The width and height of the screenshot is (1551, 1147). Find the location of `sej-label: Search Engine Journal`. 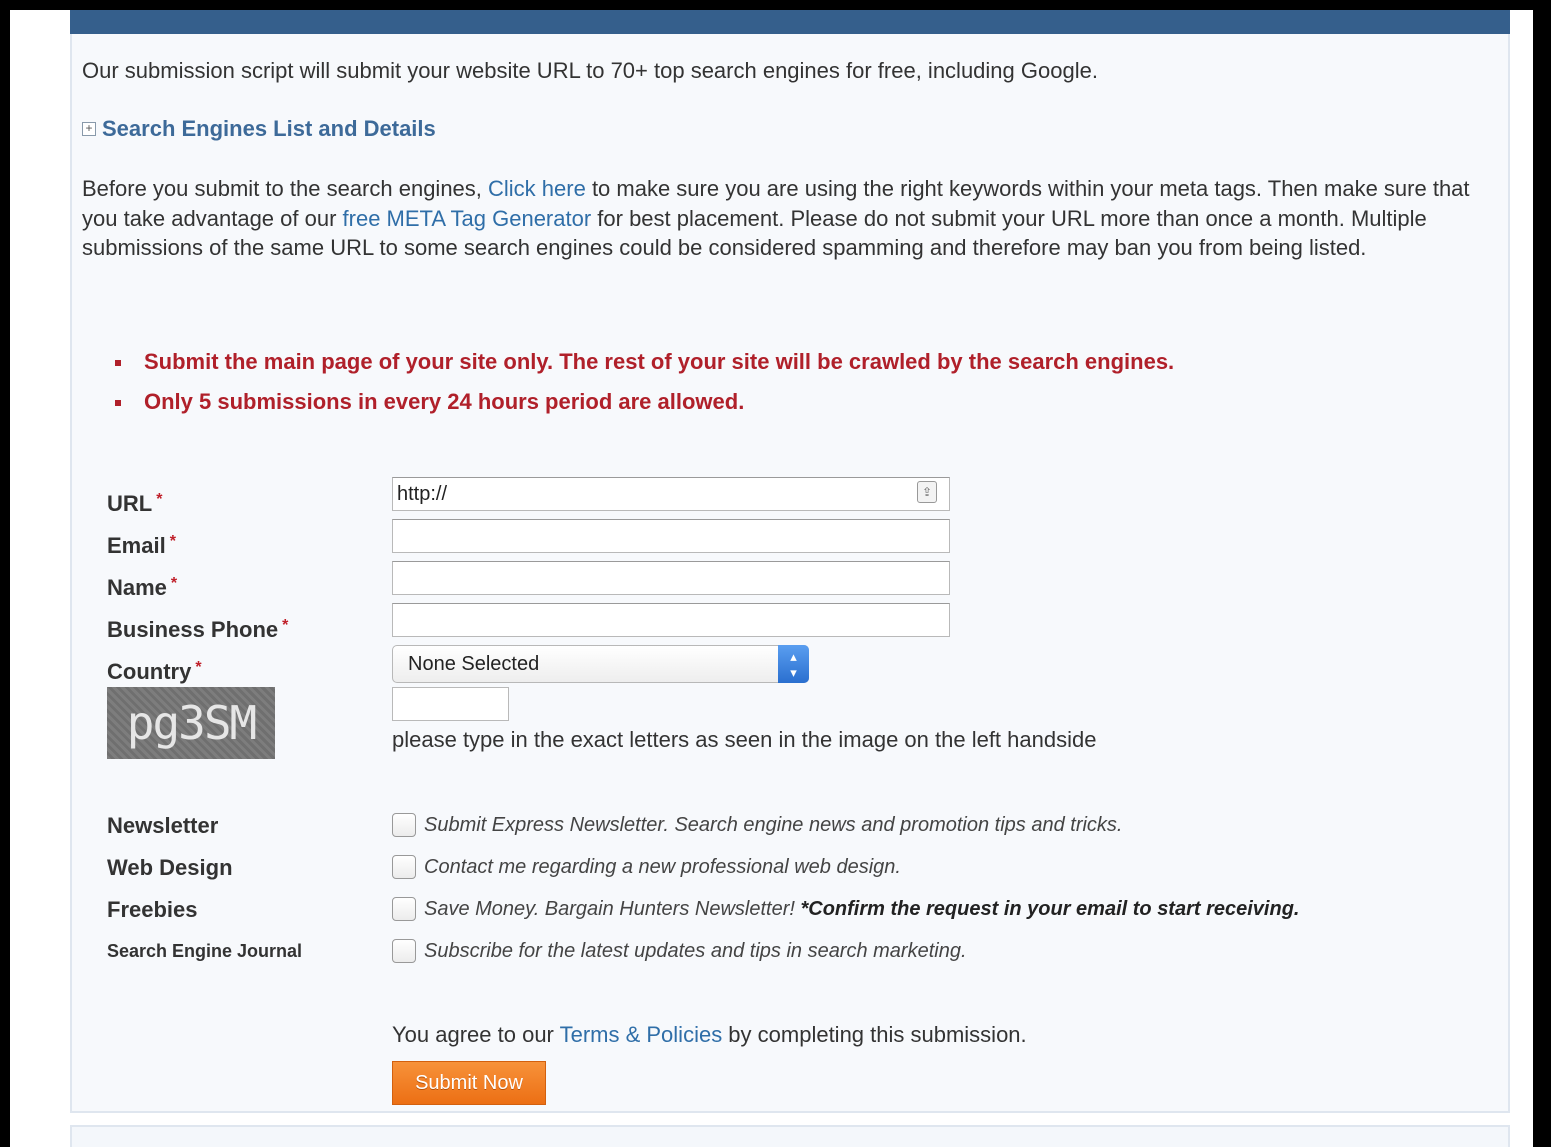

sej-label: Search Engine Journal is located at coordinates (205, 951).